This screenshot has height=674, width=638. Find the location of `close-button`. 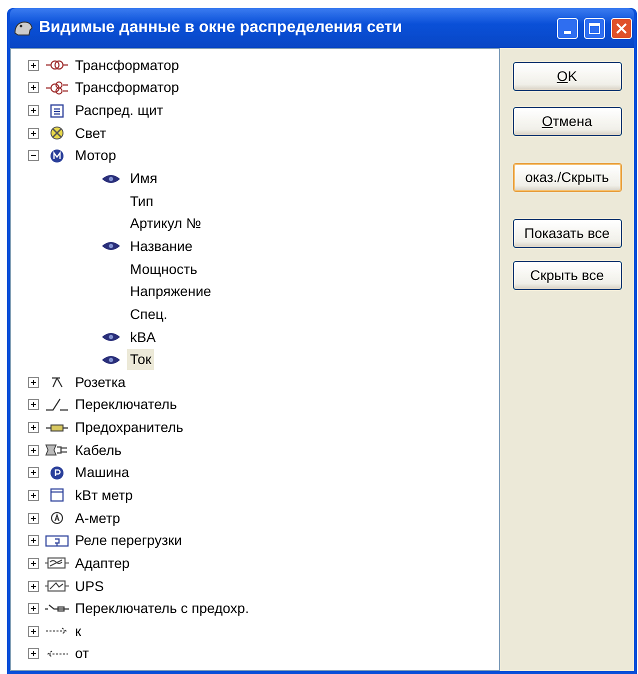

close-button is located at coordinates (621, 28).